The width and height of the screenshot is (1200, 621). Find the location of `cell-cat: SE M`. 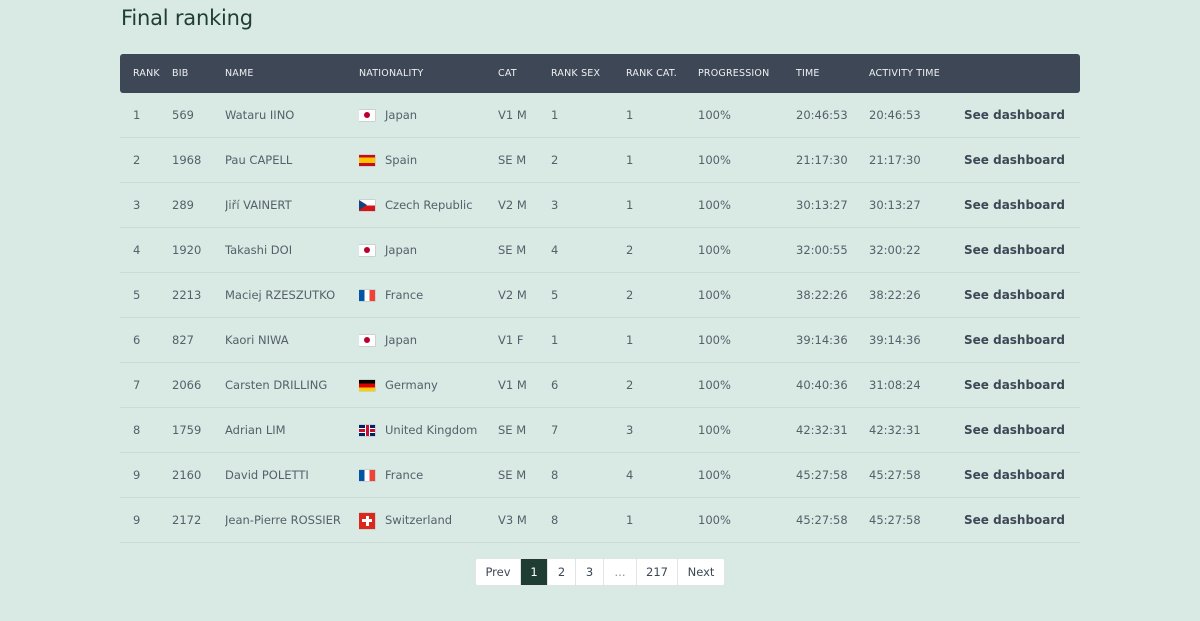

cell-cat: SE M is located at coordinates (512, 250).